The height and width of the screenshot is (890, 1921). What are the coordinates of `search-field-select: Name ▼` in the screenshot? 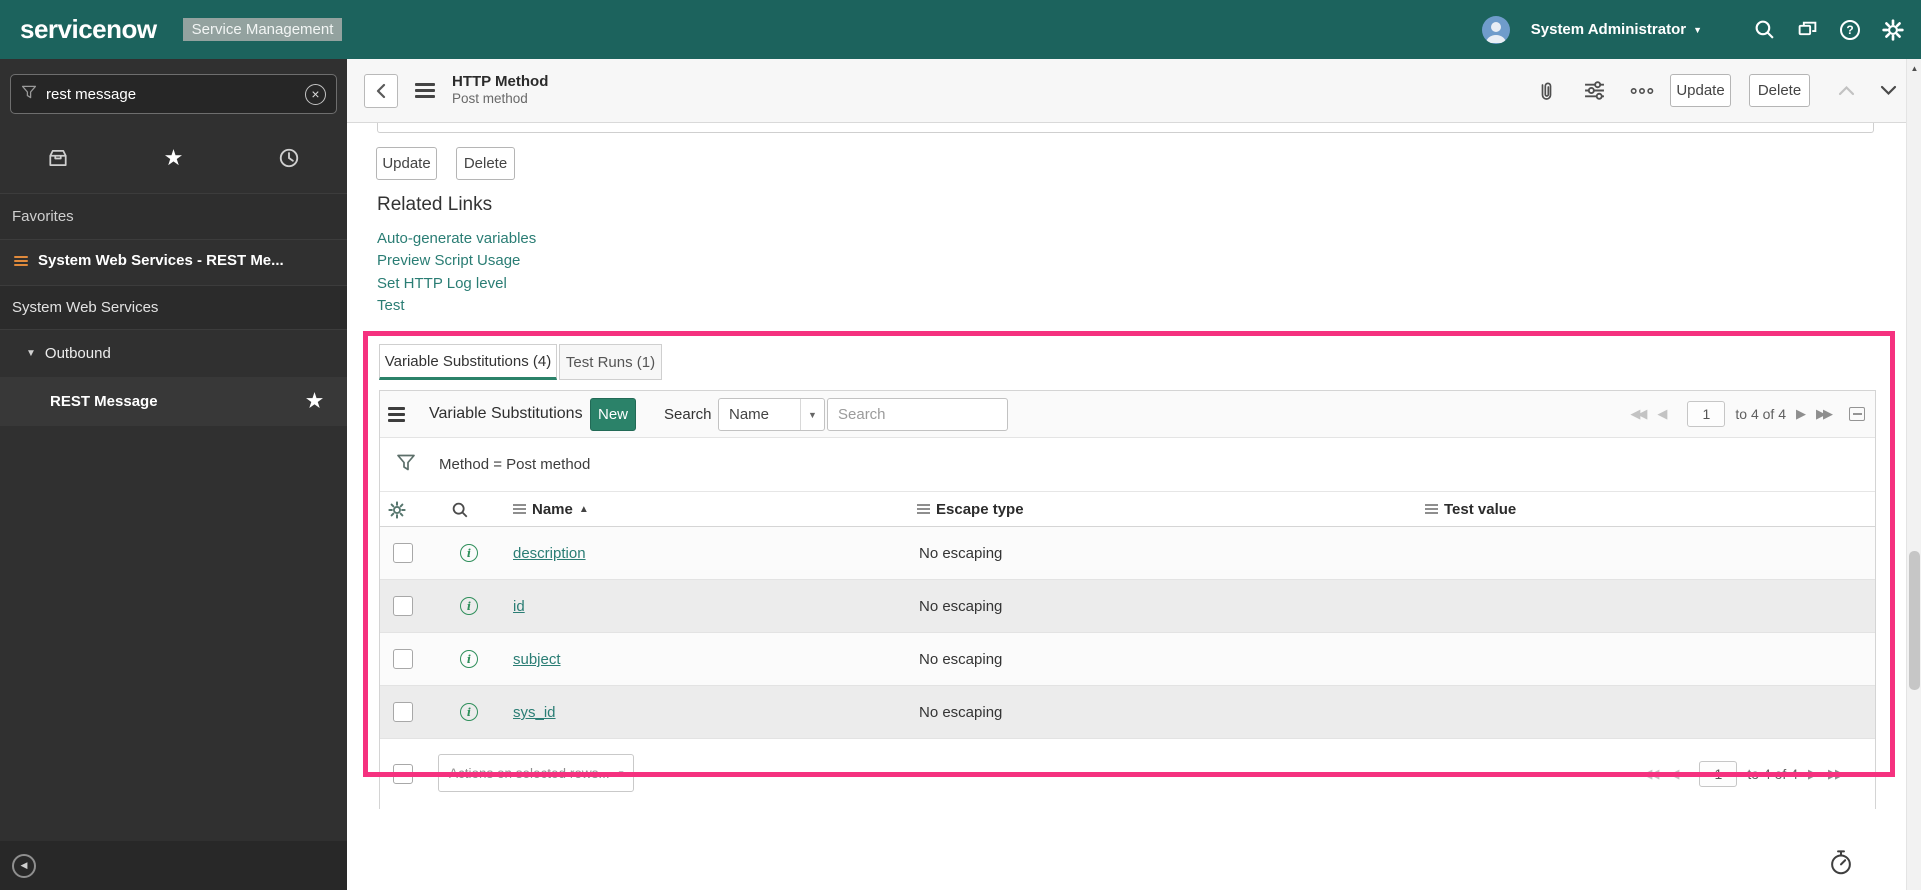 It's located at (771, 414).